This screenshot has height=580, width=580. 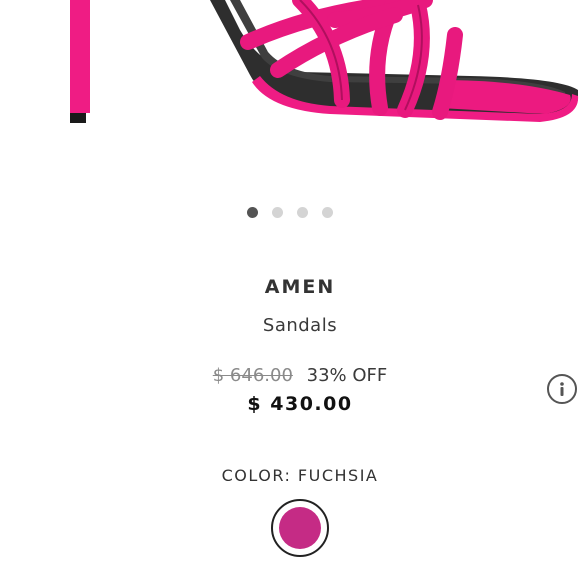 What do you see at coordinates (300, 404) in the screenshot?
I see `current-price: $ 430.00` at bounding box center [300, 404].